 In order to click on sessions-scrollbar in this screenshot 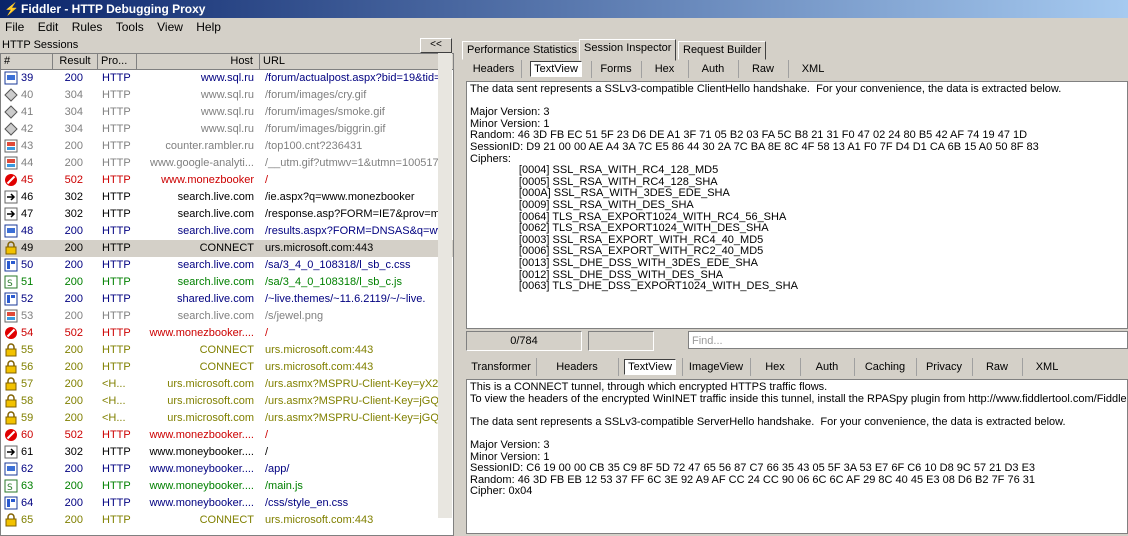, I will do `click(445, 285)`.